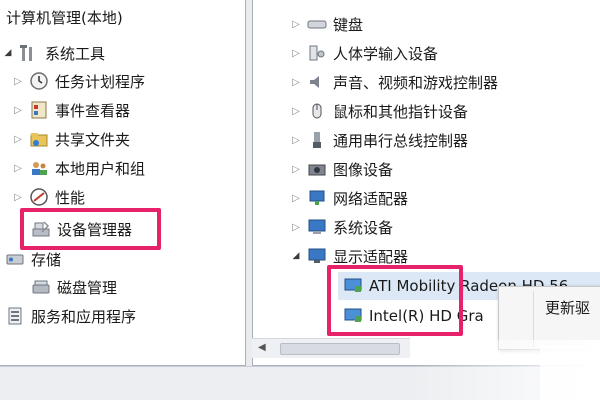  What do you see at coordinates (95, 229) in the screenshot?
I see `tree-item-label: 设备管理器` at bounding box center [95, 229].